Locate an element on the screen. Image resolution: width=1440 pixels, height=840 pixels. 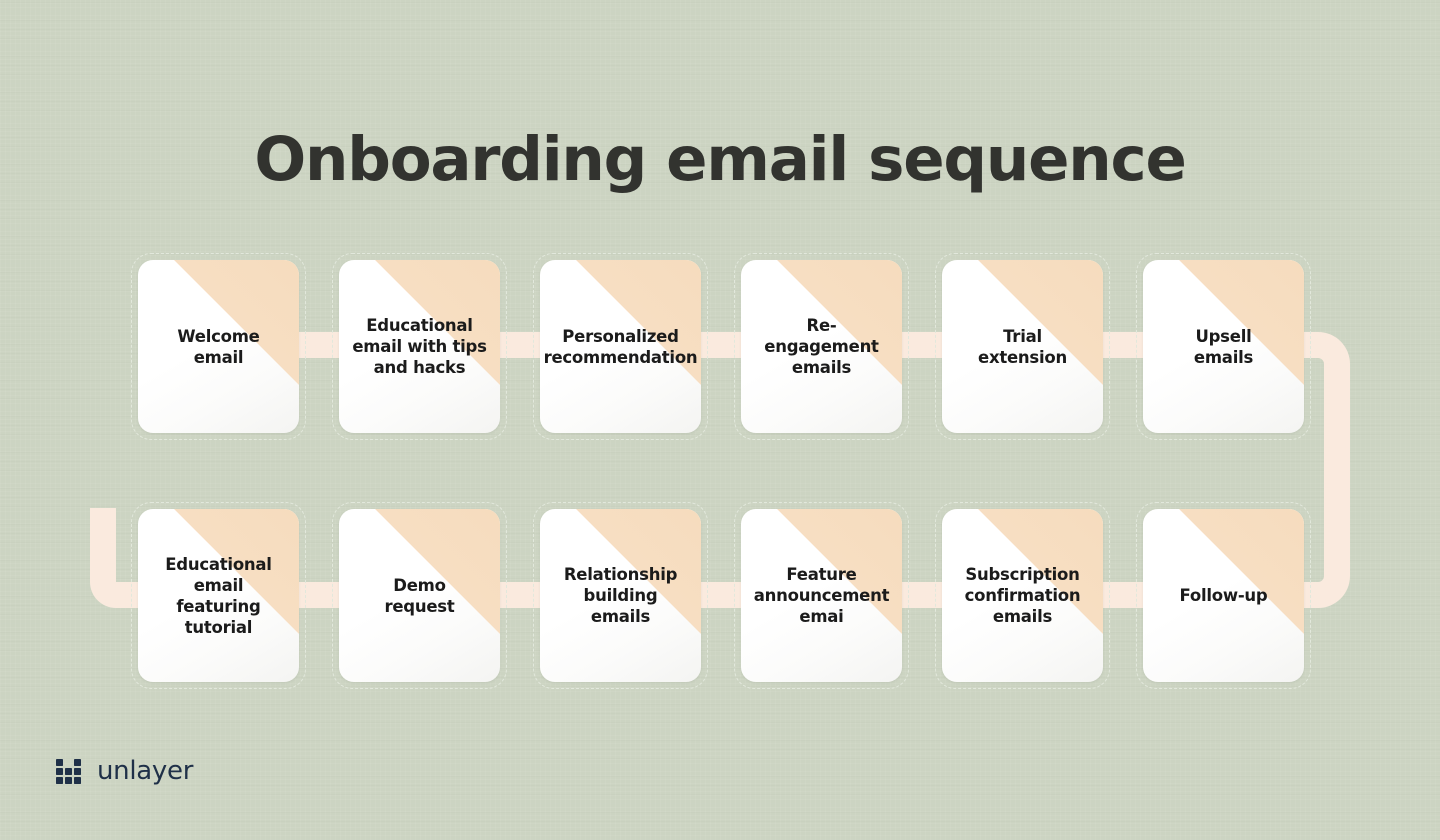
flow-card-r2c6: Follow-up is located at coordinates (1223, 595).